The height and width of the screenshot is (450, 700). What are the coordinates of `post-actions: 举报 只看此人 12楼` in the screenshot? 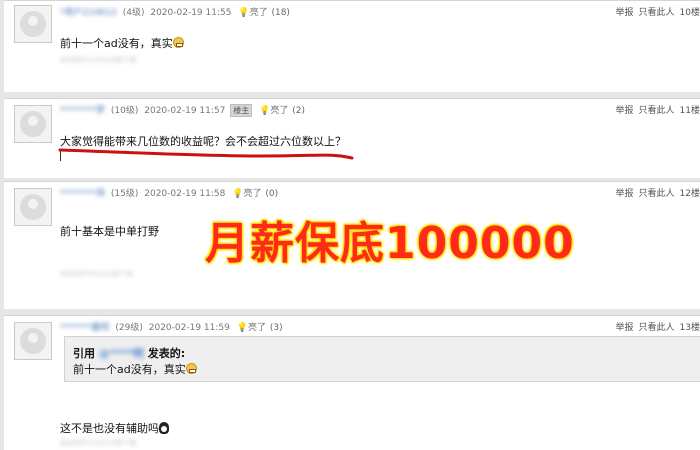 It's located at (655, 192).